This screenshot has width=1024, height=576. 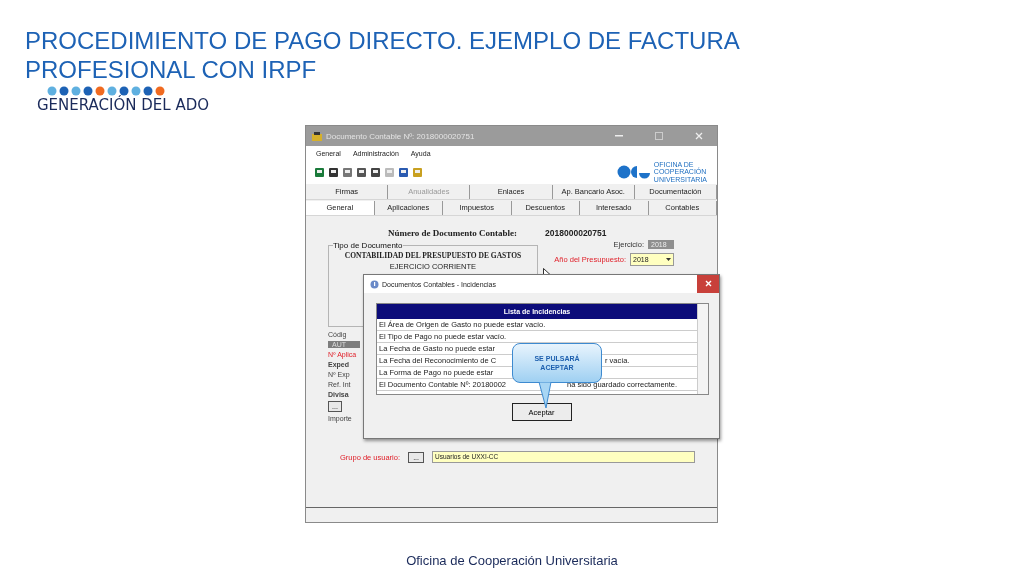 What do you see at coordinates (512, 560) in the screenshot?
I see `slide-footer: Oficina de Cooperación Universitaria` at bounding box center [512, 560].